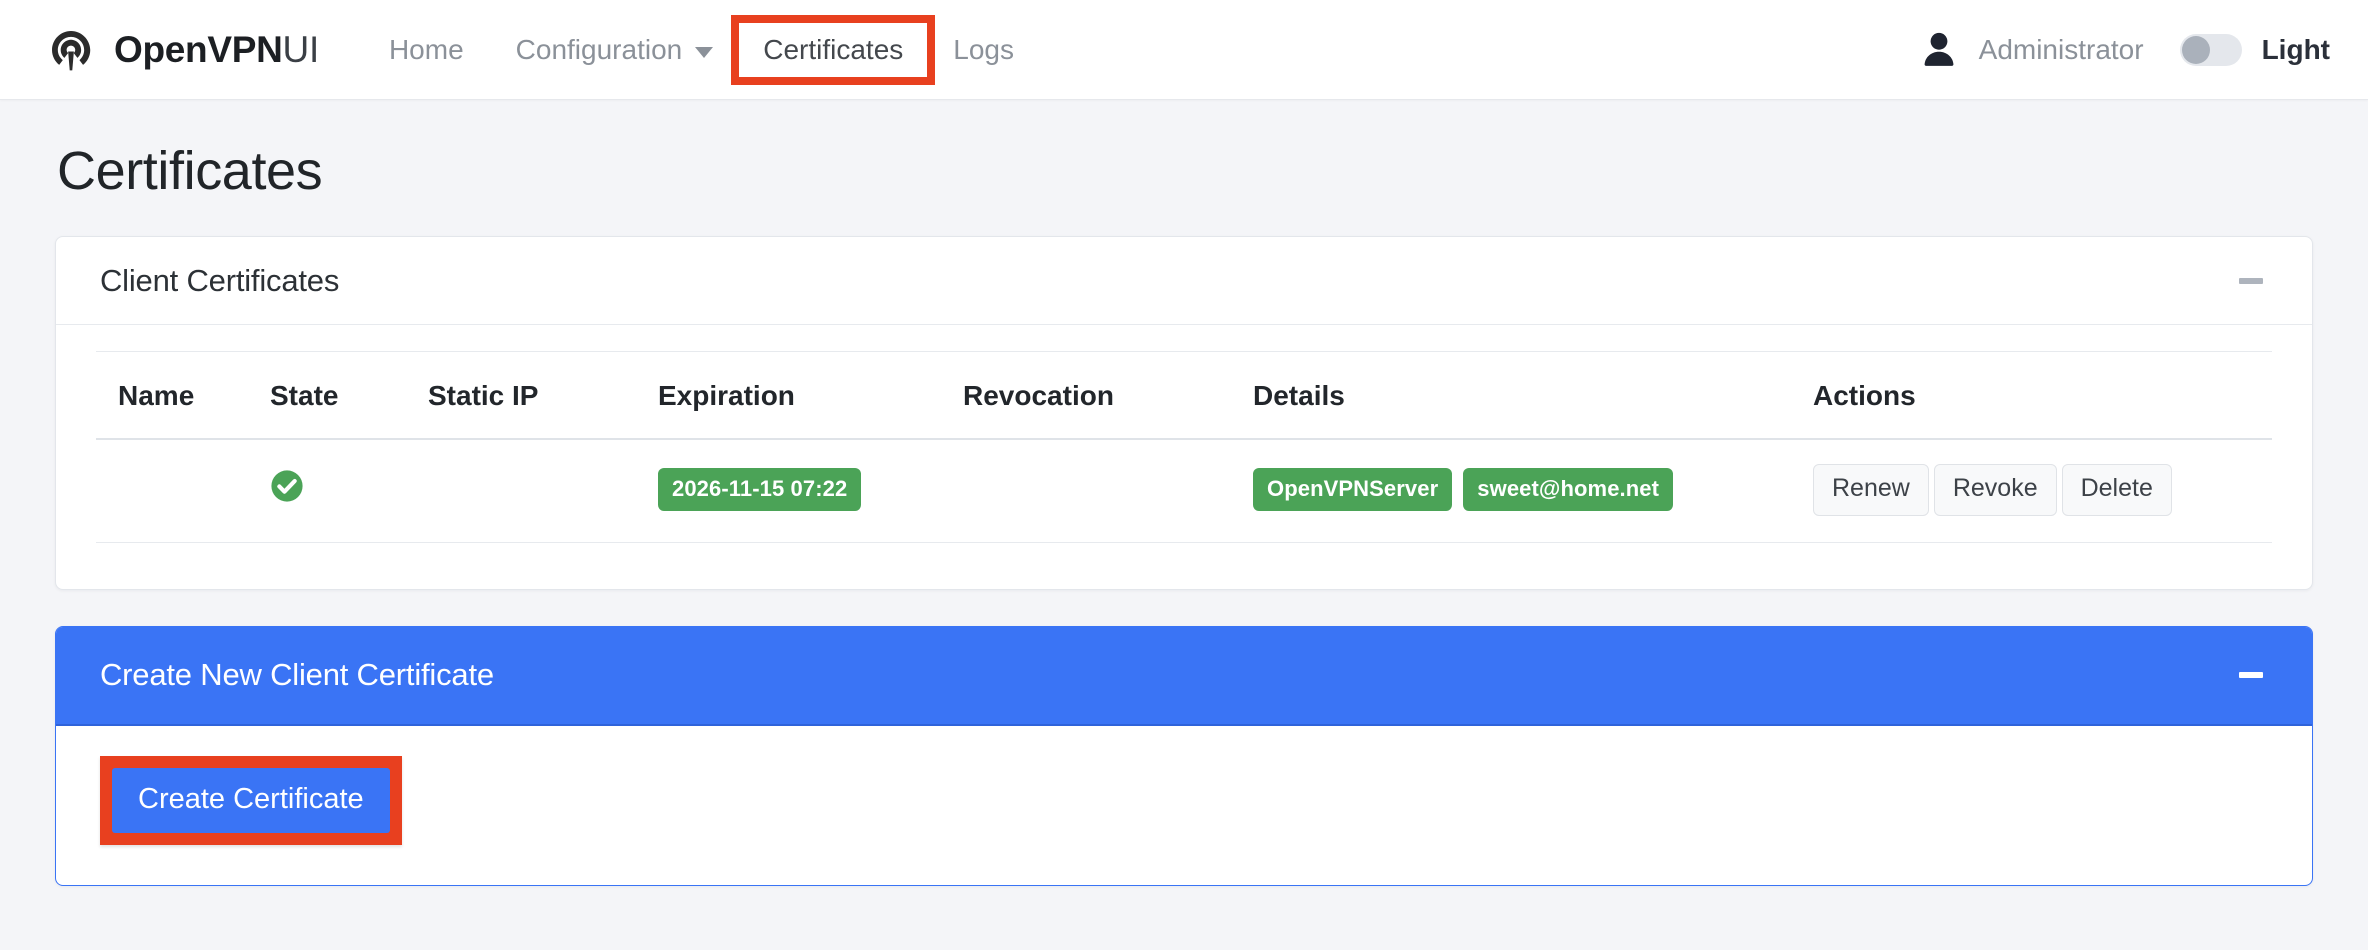 Image resolution: width=2368 pixels, height=950 pixels. Describe the element at coordinates (198, 49) in the screenshot. I see `brand-name-strong: OpenVPN` at that location.